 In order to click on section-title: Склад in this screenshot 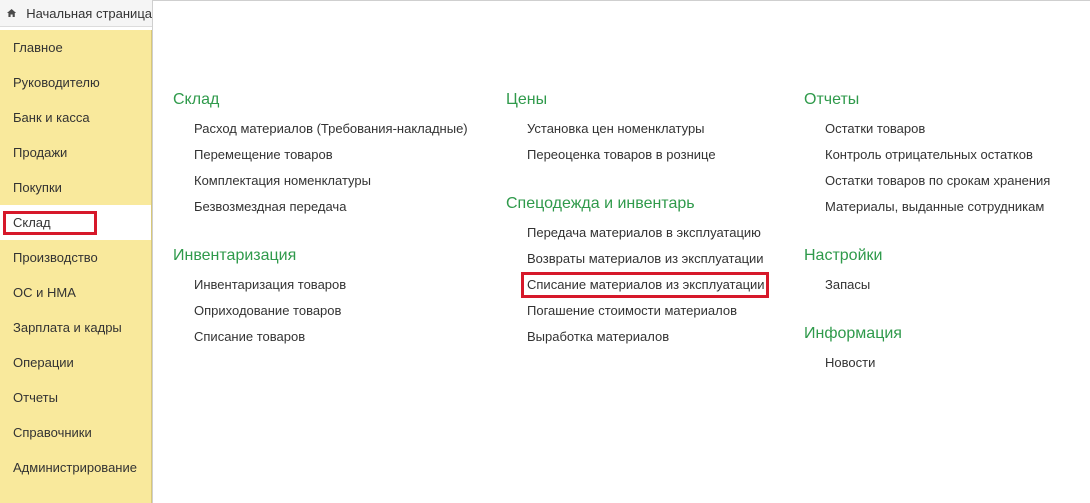, I will do `click(196, 99)`.